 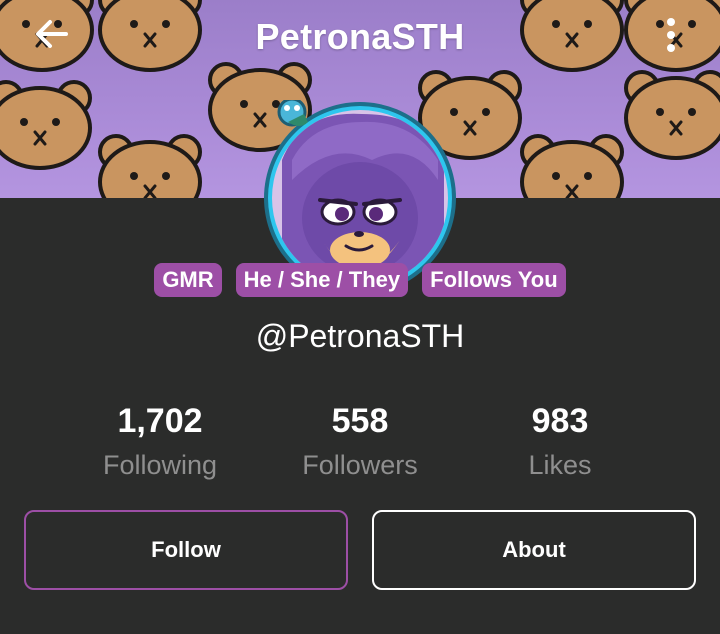 I want to click on more-options-button, so click(x=678, y=40).